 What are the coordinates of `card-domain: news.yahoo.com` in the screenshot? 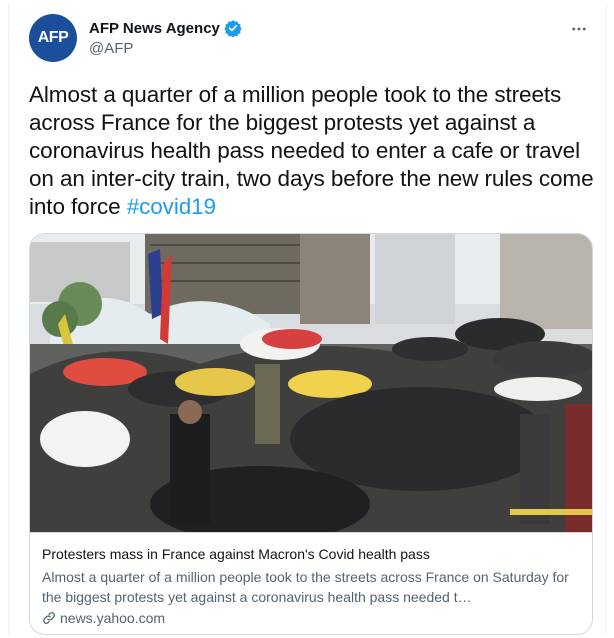 It's located at (103, 618).